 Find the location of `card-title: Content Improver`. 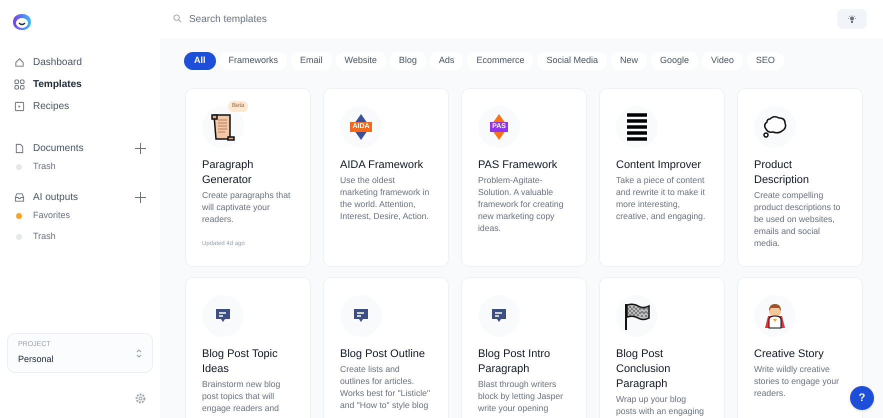

card-title: Content Improver is located at coordinates (659, 165).